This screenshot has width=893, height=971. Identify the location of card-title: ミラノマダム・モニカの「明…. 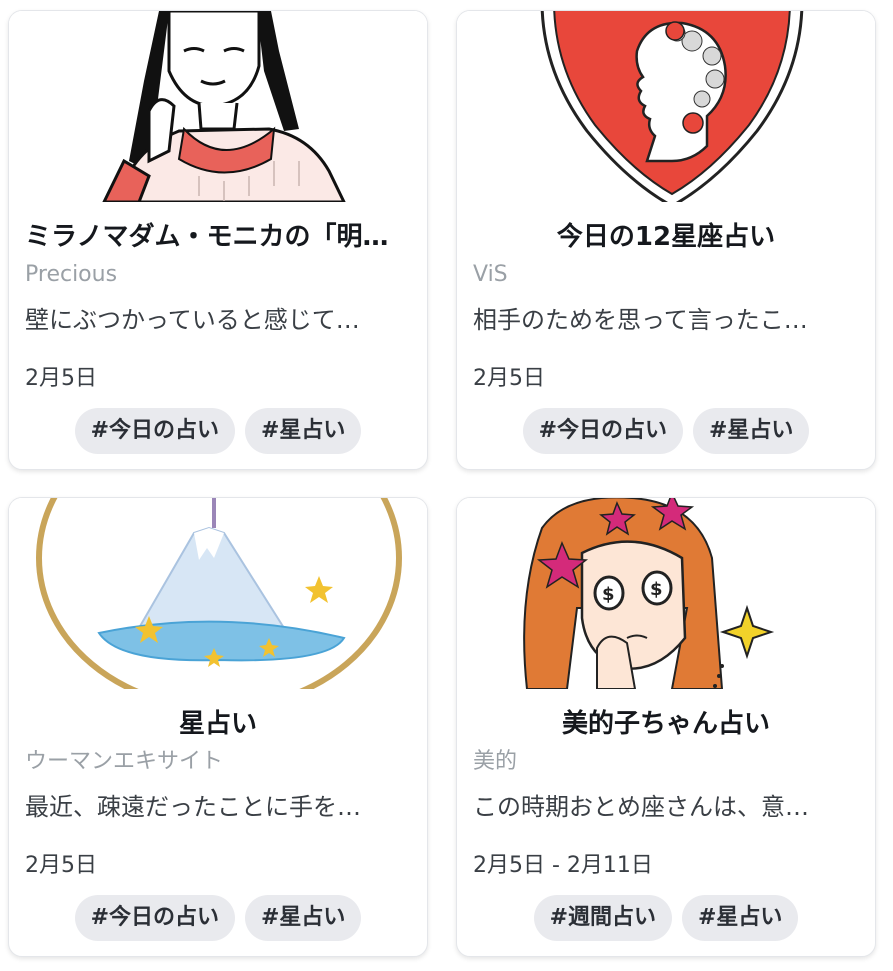
(218, 237).